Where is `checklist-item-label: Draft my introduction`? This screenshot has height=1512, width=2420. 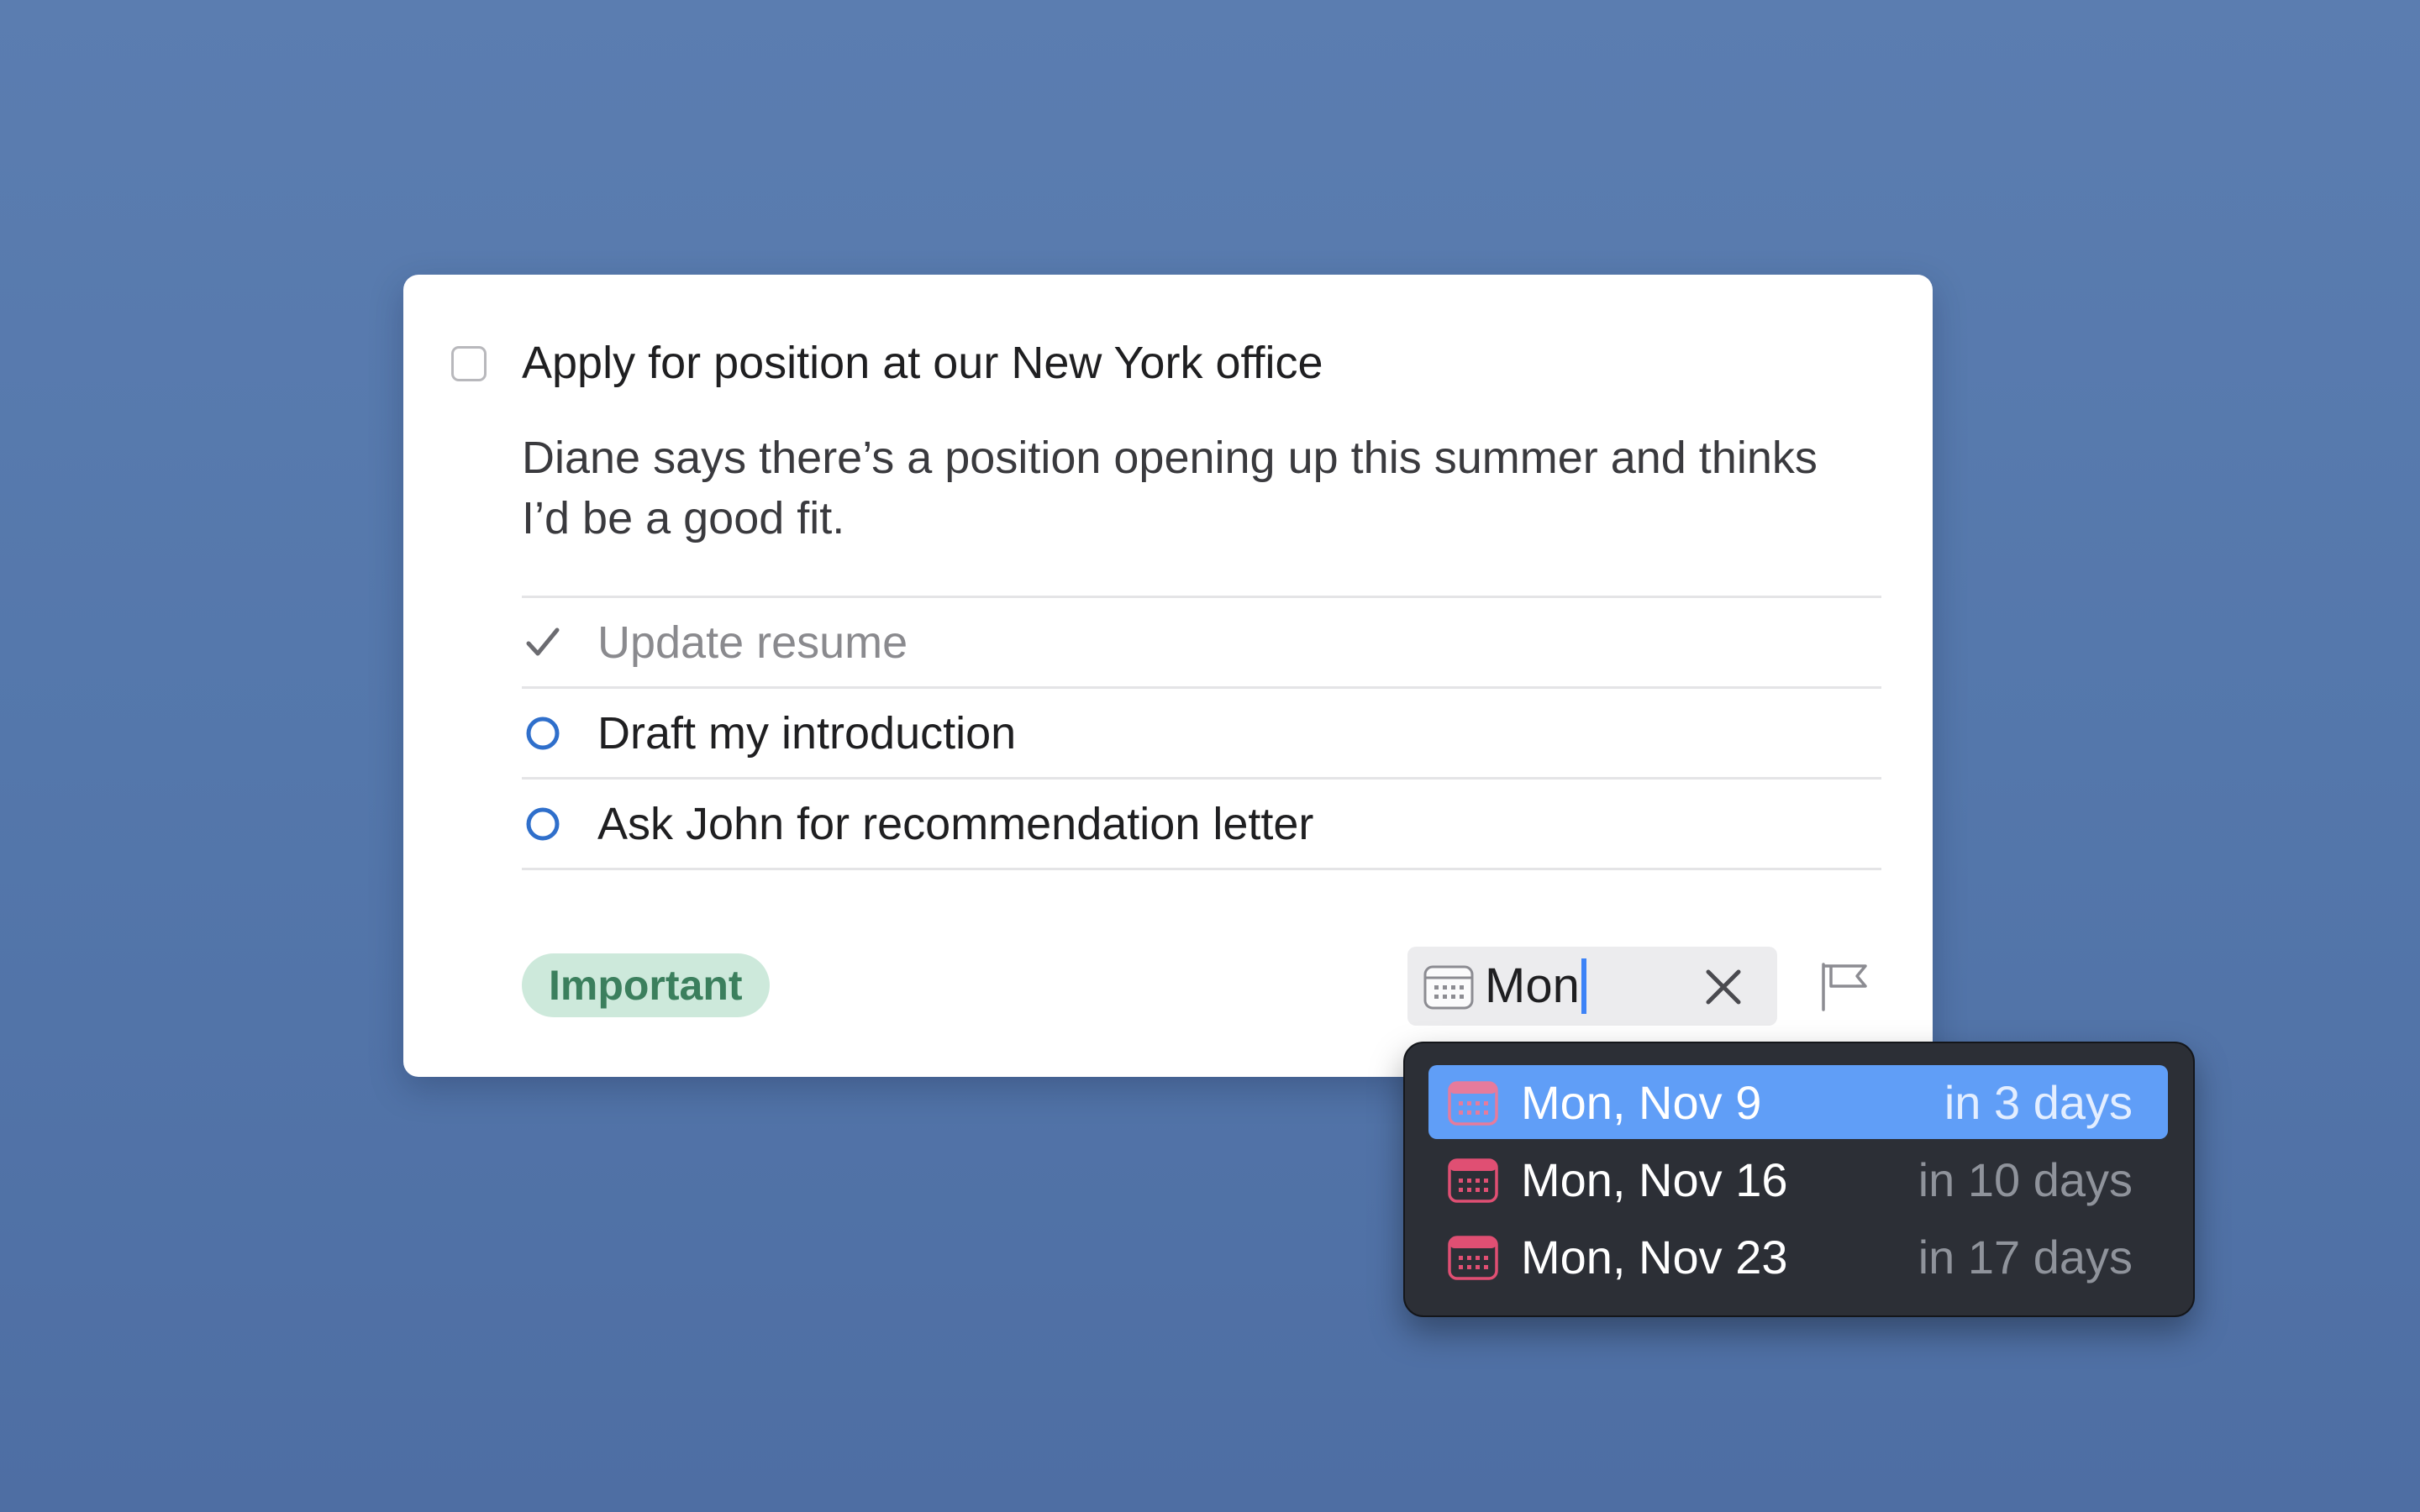 checklist-item-label: Draft my introduction is located at coordinates (807, 733).